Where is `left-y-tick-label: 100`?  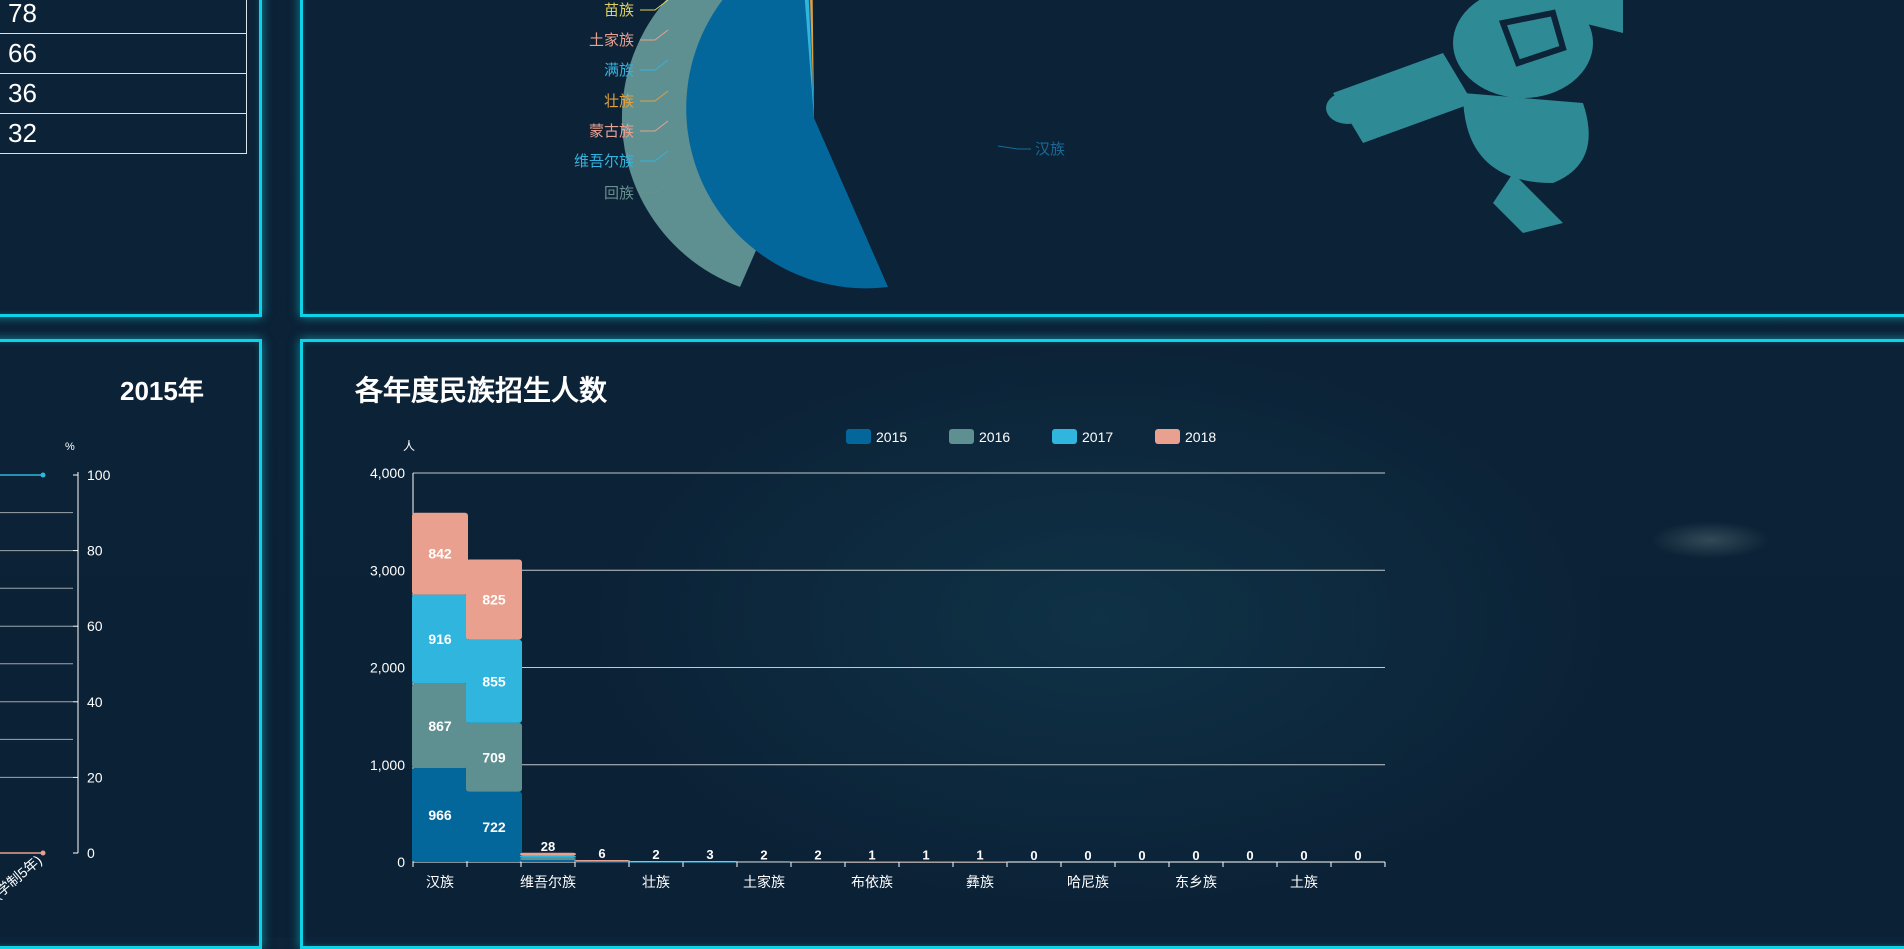 left-y-tick-label: 100 is located at coordinates (99, 475).